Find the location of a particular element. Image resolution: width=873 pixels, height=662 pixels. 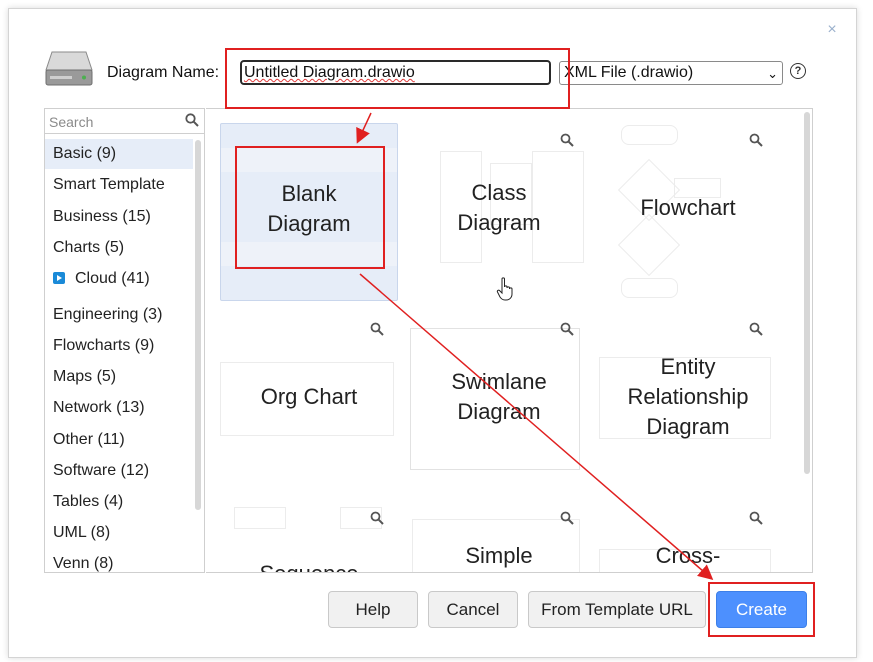

diagram-name-label: Diagram Name: is located at coordinates (163, 72).